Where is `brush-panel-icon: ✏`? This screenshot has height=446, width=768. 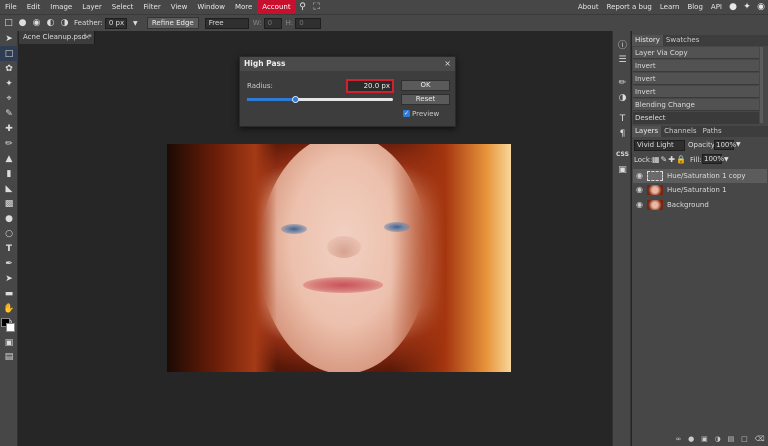
brush-panel-icon: ✏ is located at coordinates (622, 82).